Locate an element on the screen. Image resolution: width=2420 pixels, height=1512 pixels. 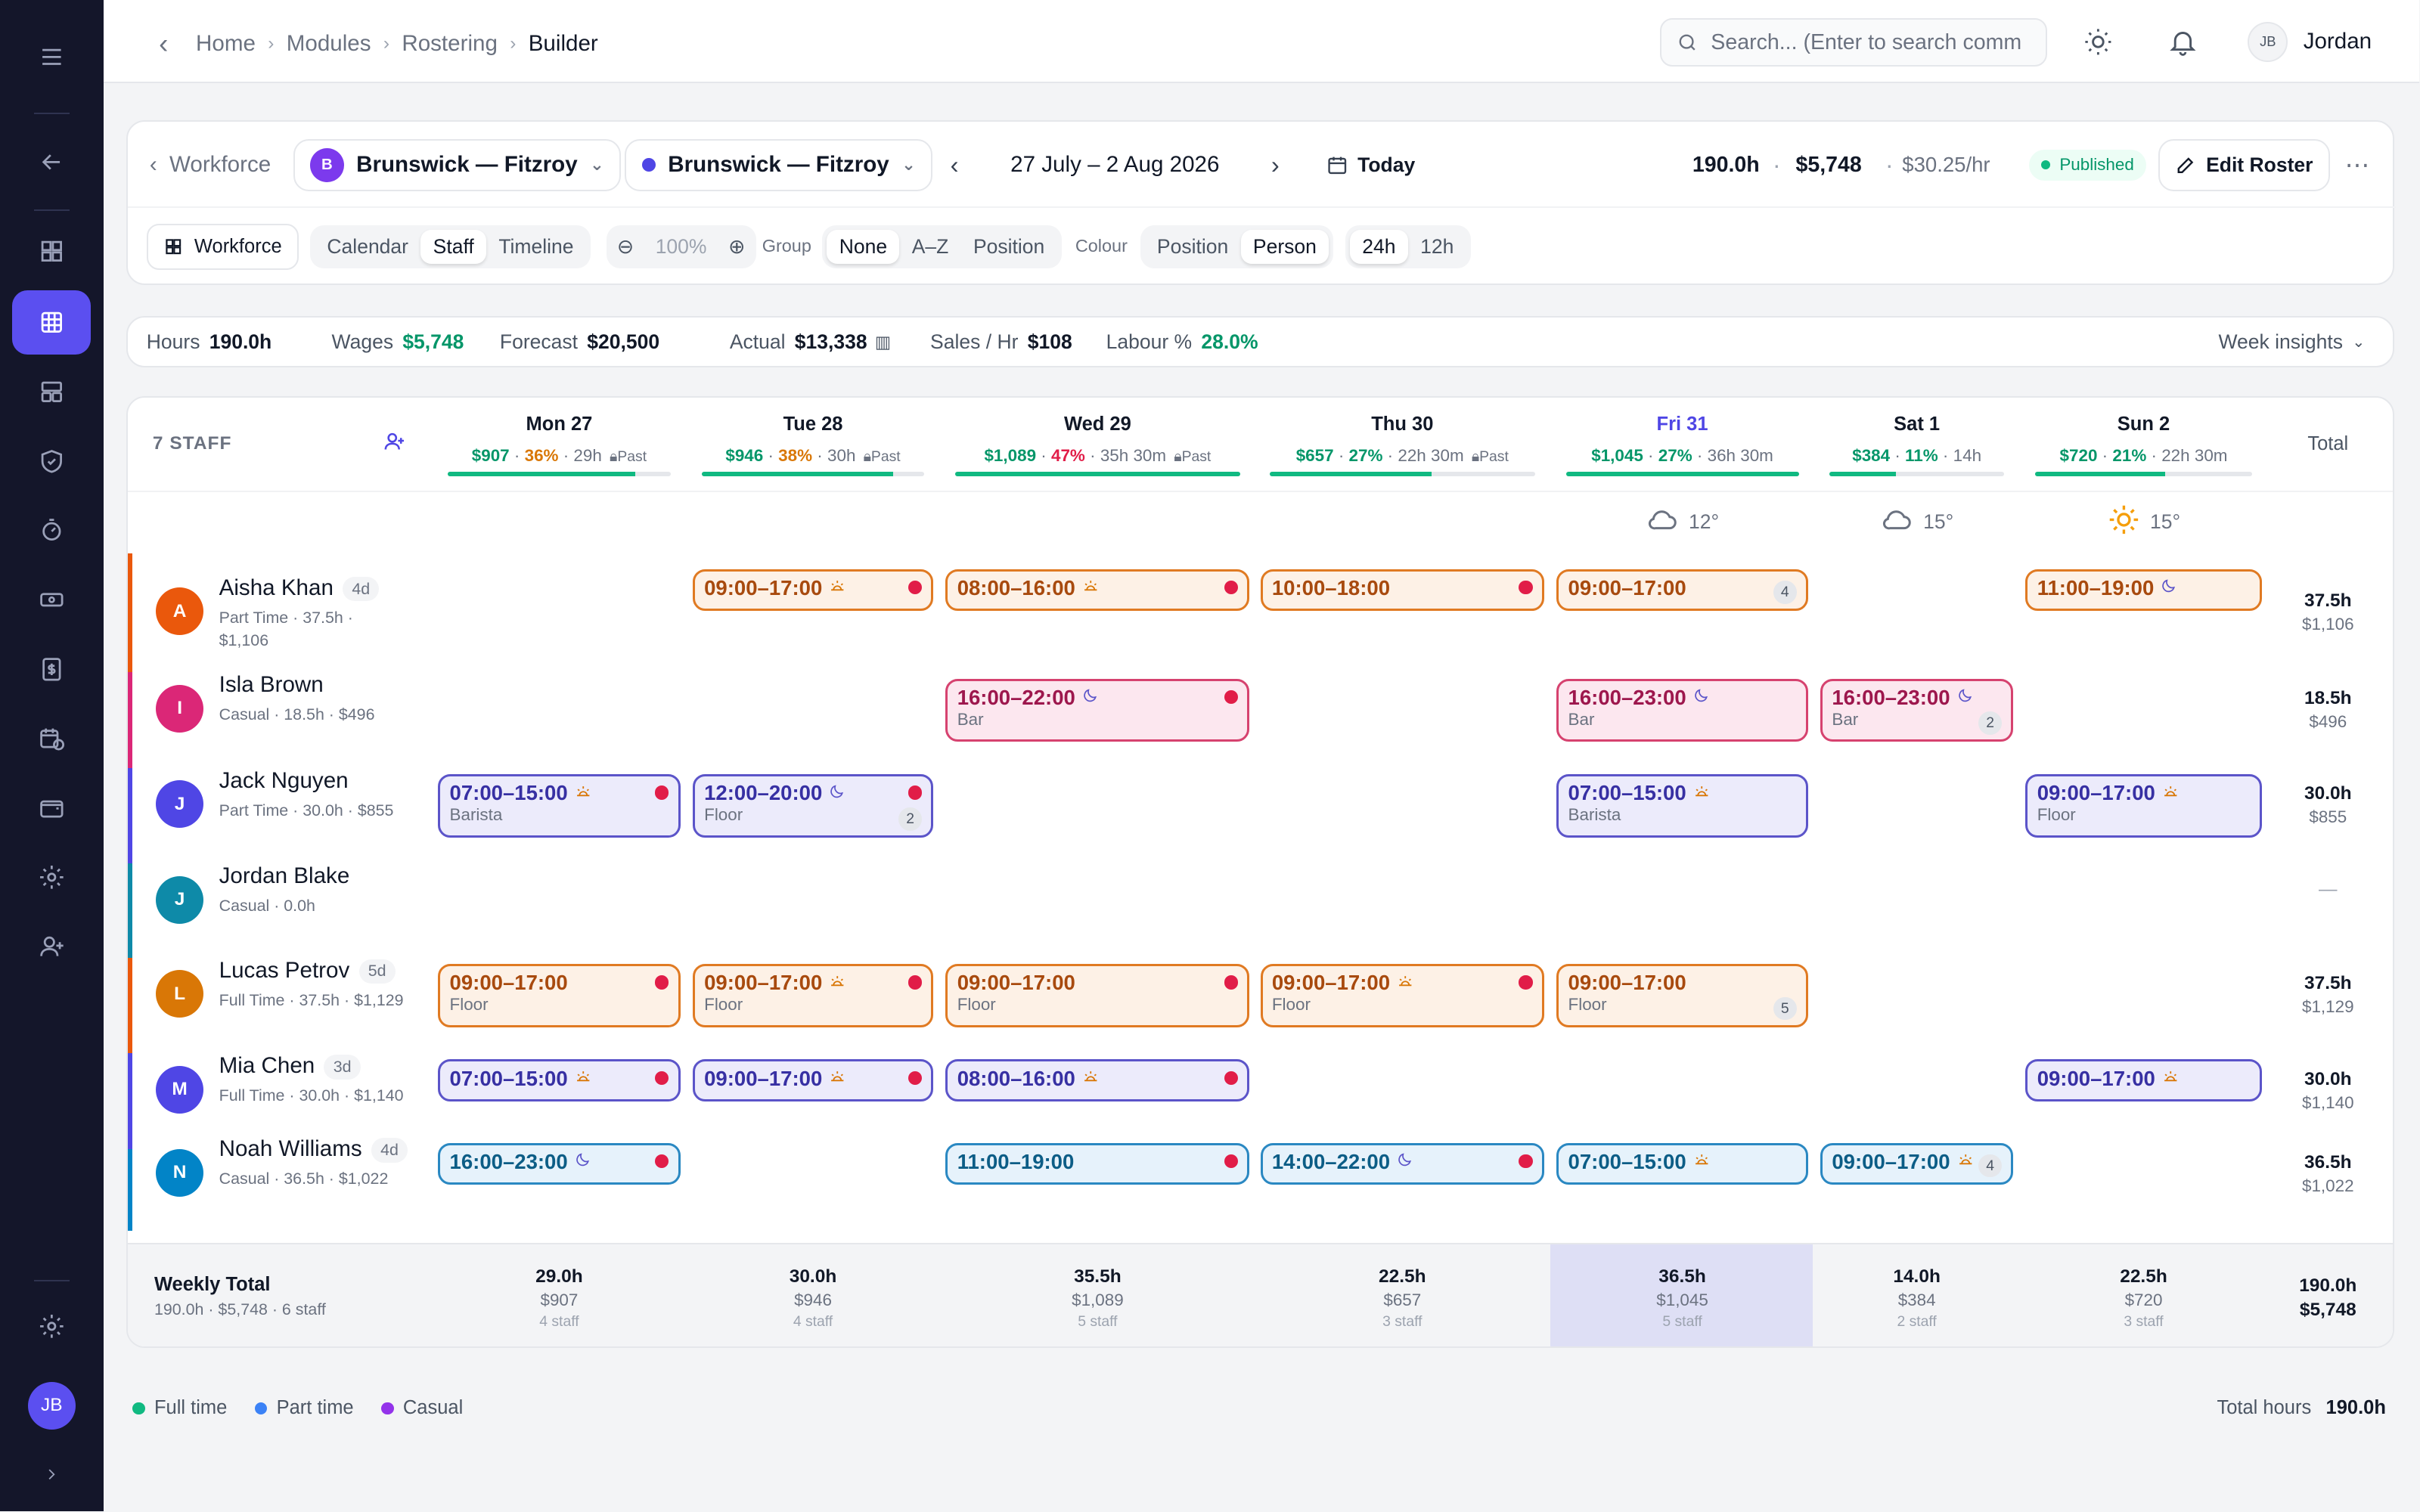
colour-person: Person is located at coordinates (1284, 246).